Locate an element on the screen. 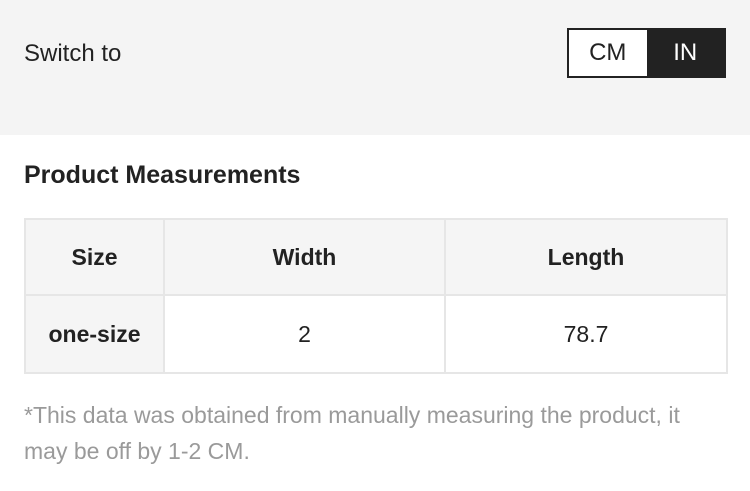  header-length: Length is located at coordinates (586, 257).